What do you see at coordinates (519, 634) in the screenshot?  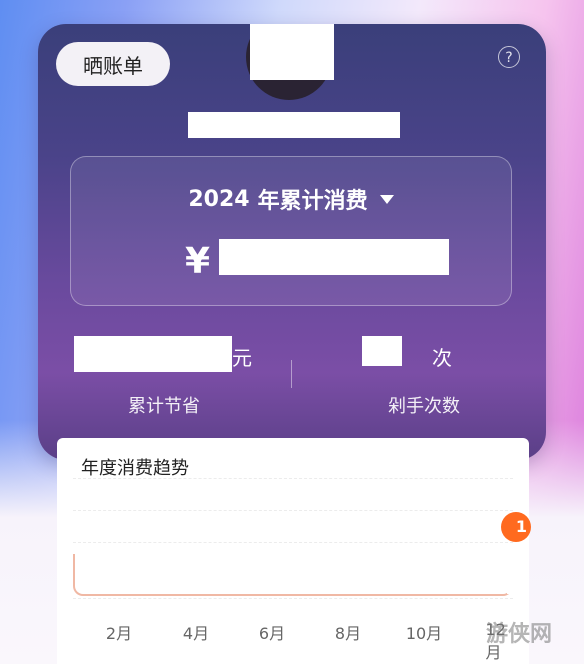 I see `site-watermark: 游侠网` at bounding box center [519, 634].